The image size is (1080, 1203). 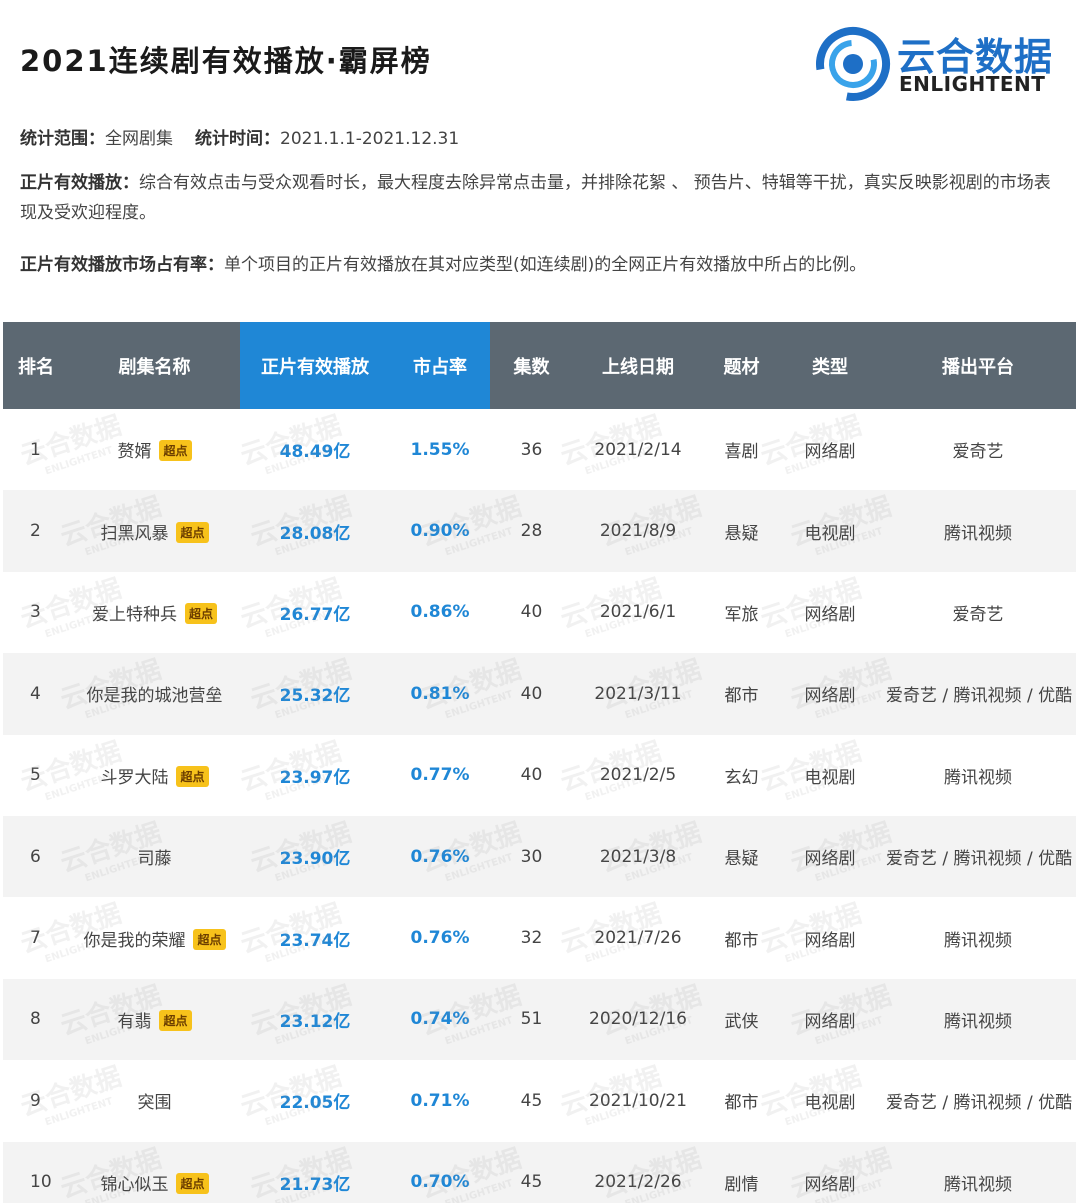 What do you see at coordinates (638, 612) in the screenshot?
I see `date-cell: 2021/6/1` at bounding box center [638, 612].